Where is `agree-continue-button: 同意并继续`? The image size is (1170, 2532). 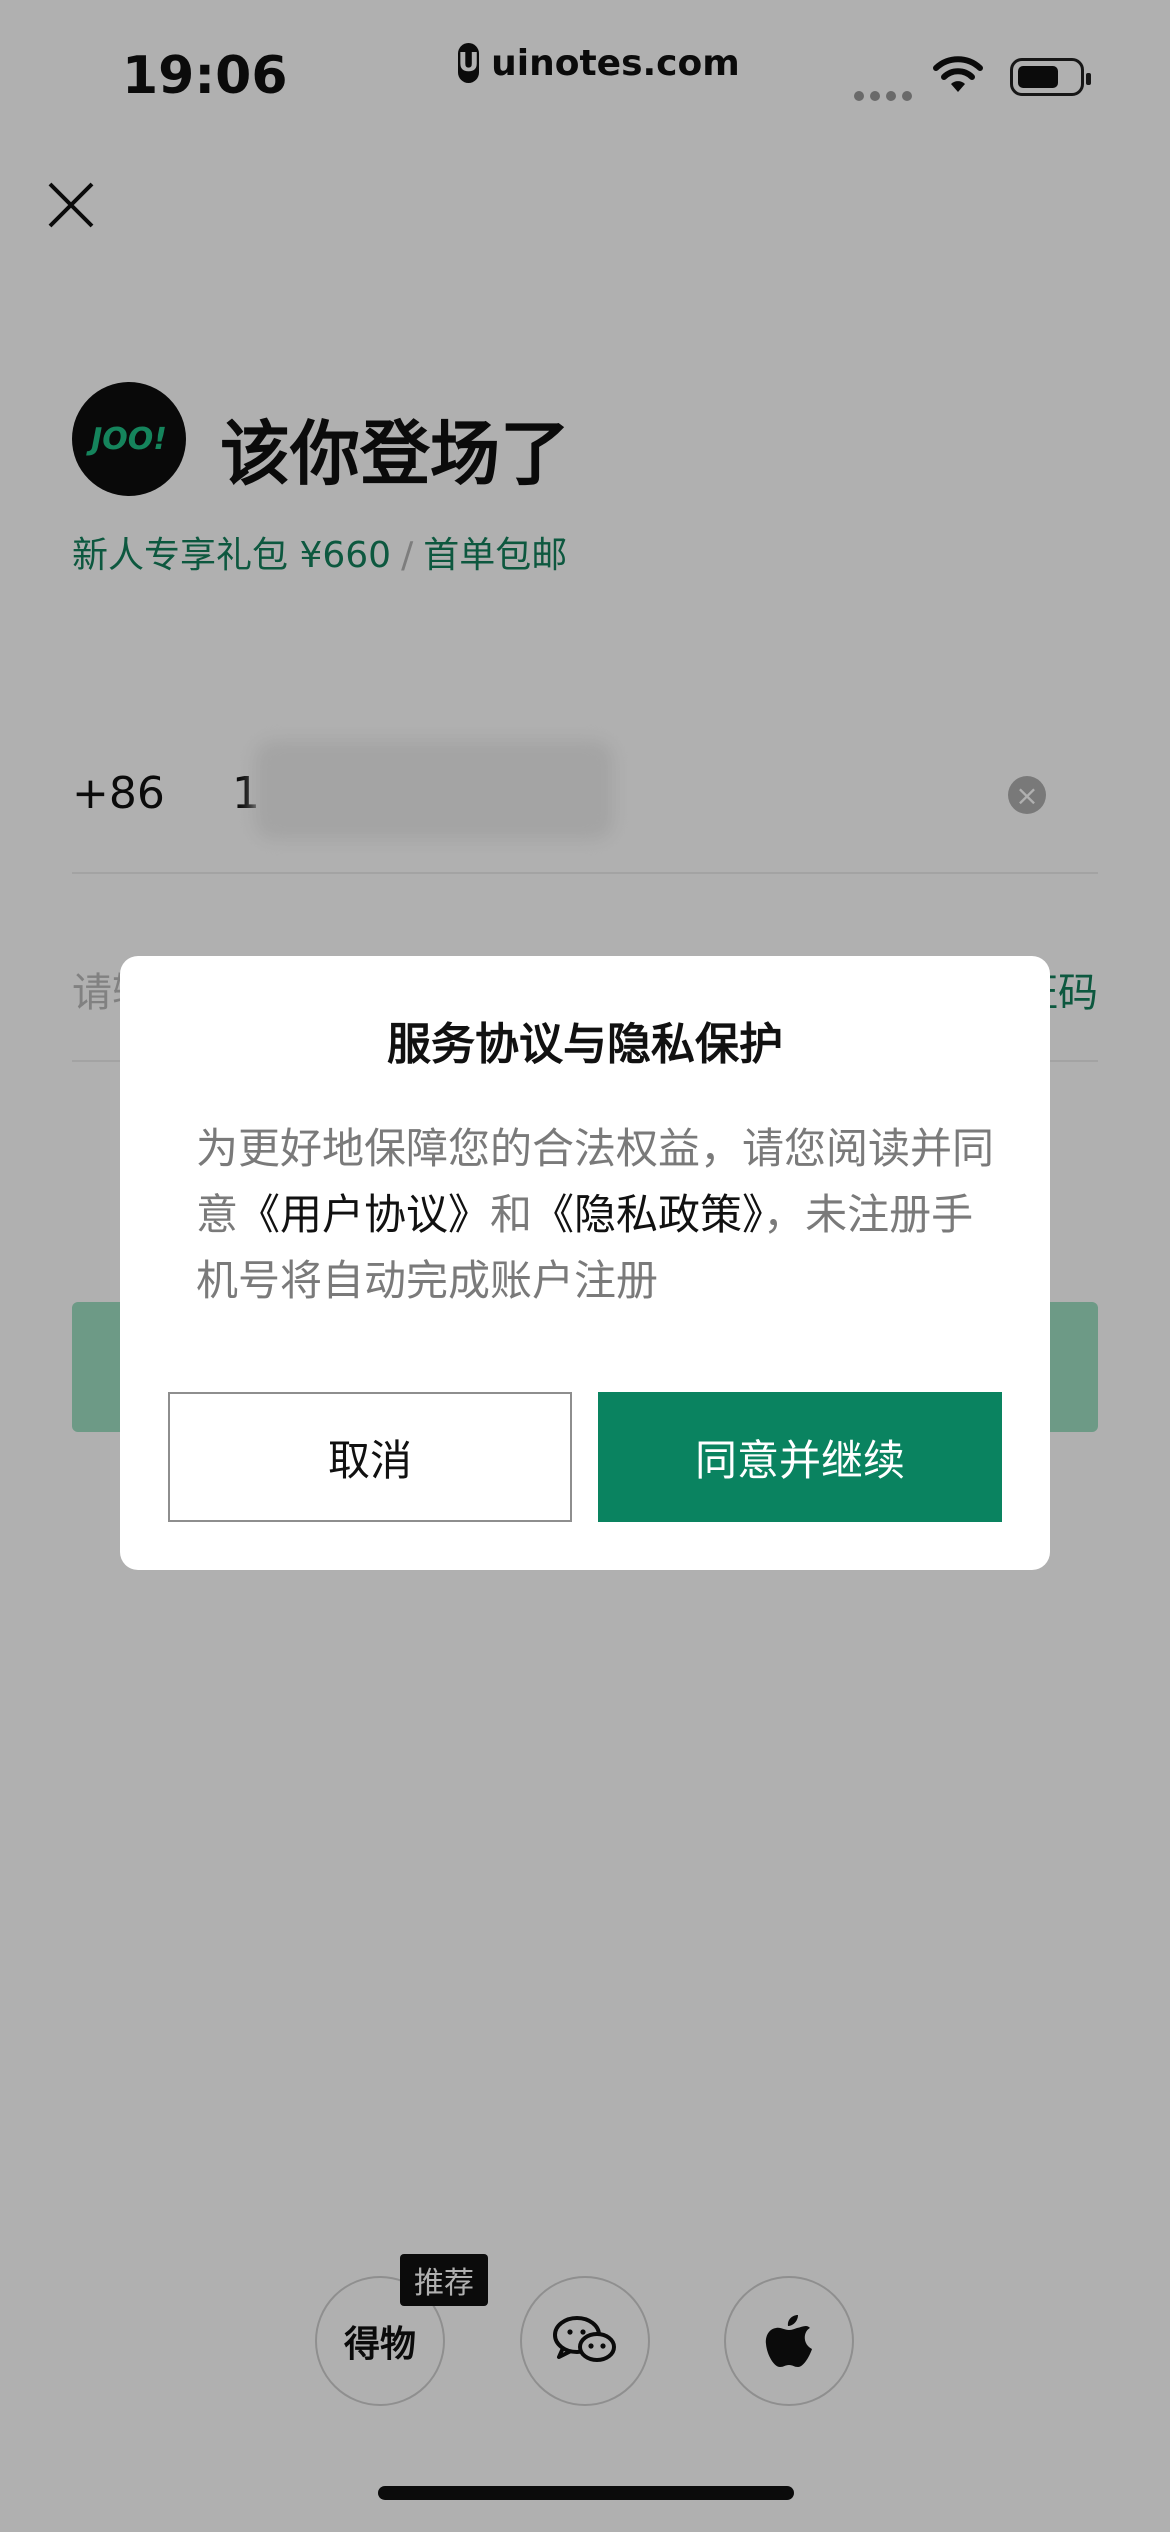 agree-continue-button: 同意并继续 is located at coordinates (800, 1457).